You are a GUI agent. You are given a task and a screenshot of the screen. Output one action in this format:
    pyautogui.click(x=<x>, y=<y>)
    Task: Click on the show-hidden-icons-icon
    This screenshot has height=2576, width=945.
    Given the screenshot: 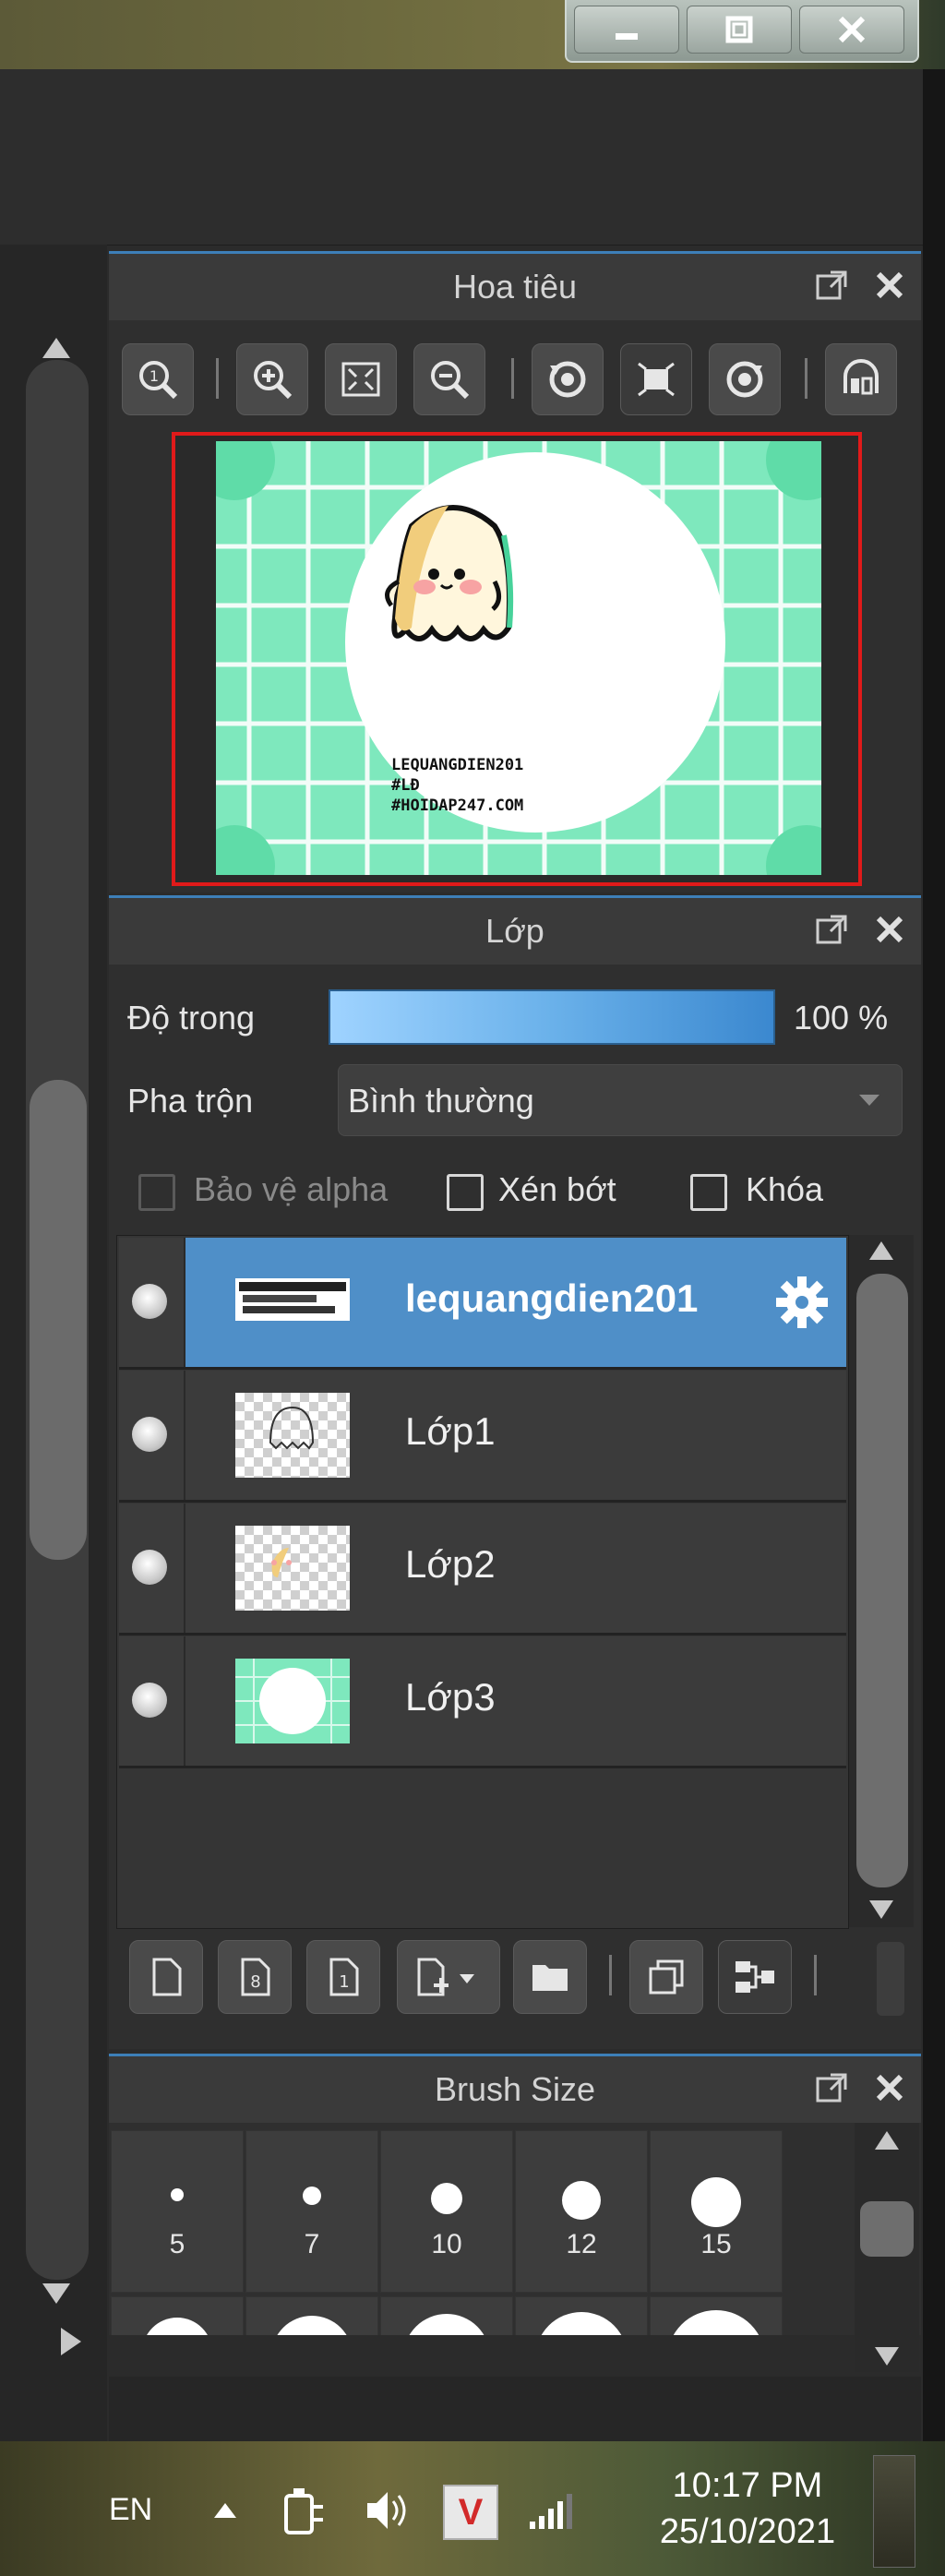 What is the action you would take?
    pyautogui.click(x=225, y=2511)
    